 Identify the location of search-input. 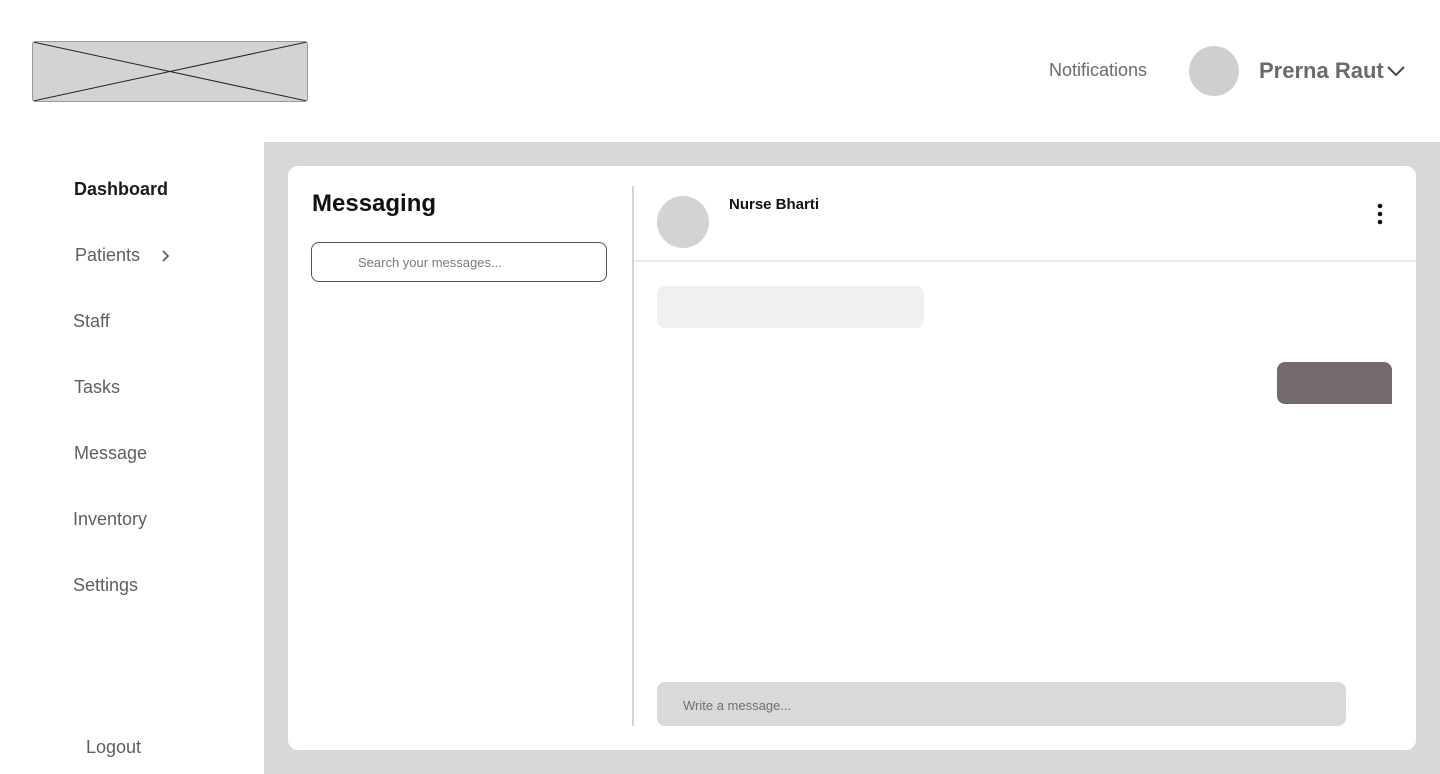
(478, 262).